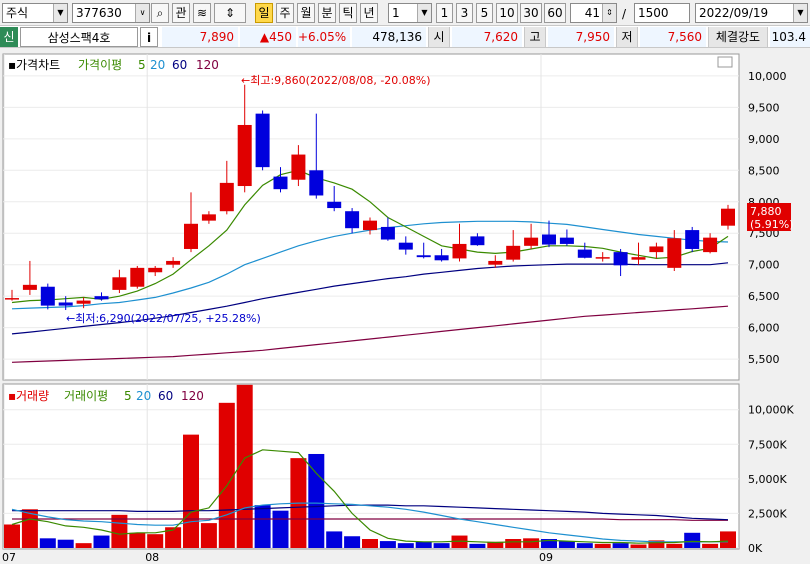 The height and width of the screenshot is (564, 810). I want to click on interval-button-30: 30, so click(531, 13).